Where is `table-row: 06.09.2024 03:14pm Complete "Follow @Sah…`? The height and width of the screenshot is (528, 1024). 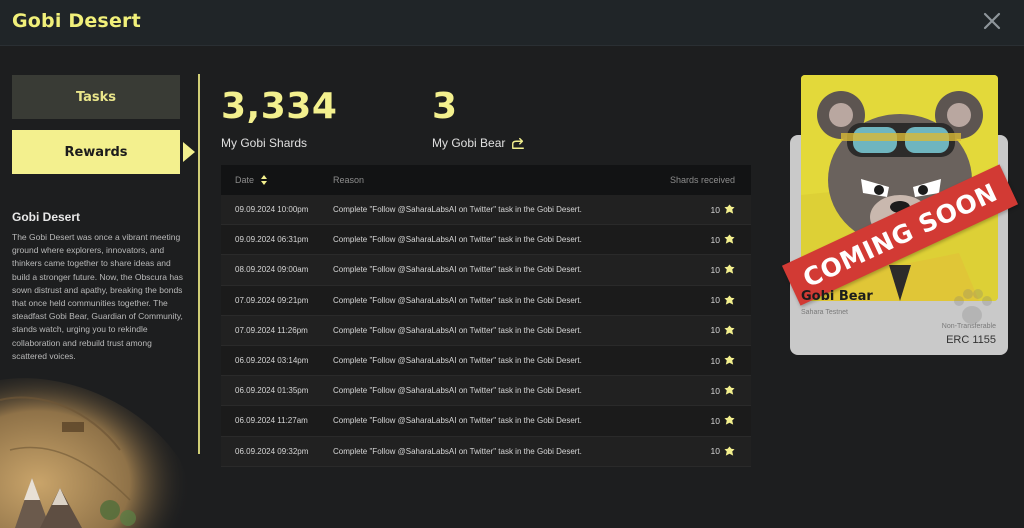 table-row: 06.09.2024 03:14pm Complete "Follow @Sah… is located at coordinates (486, 361).